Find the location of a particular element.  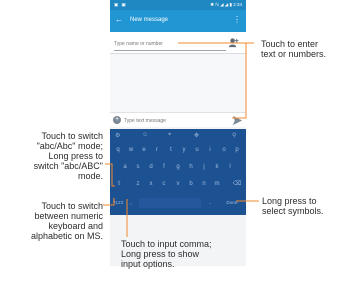

compose-bar: + is located at coordinates (178, 119).